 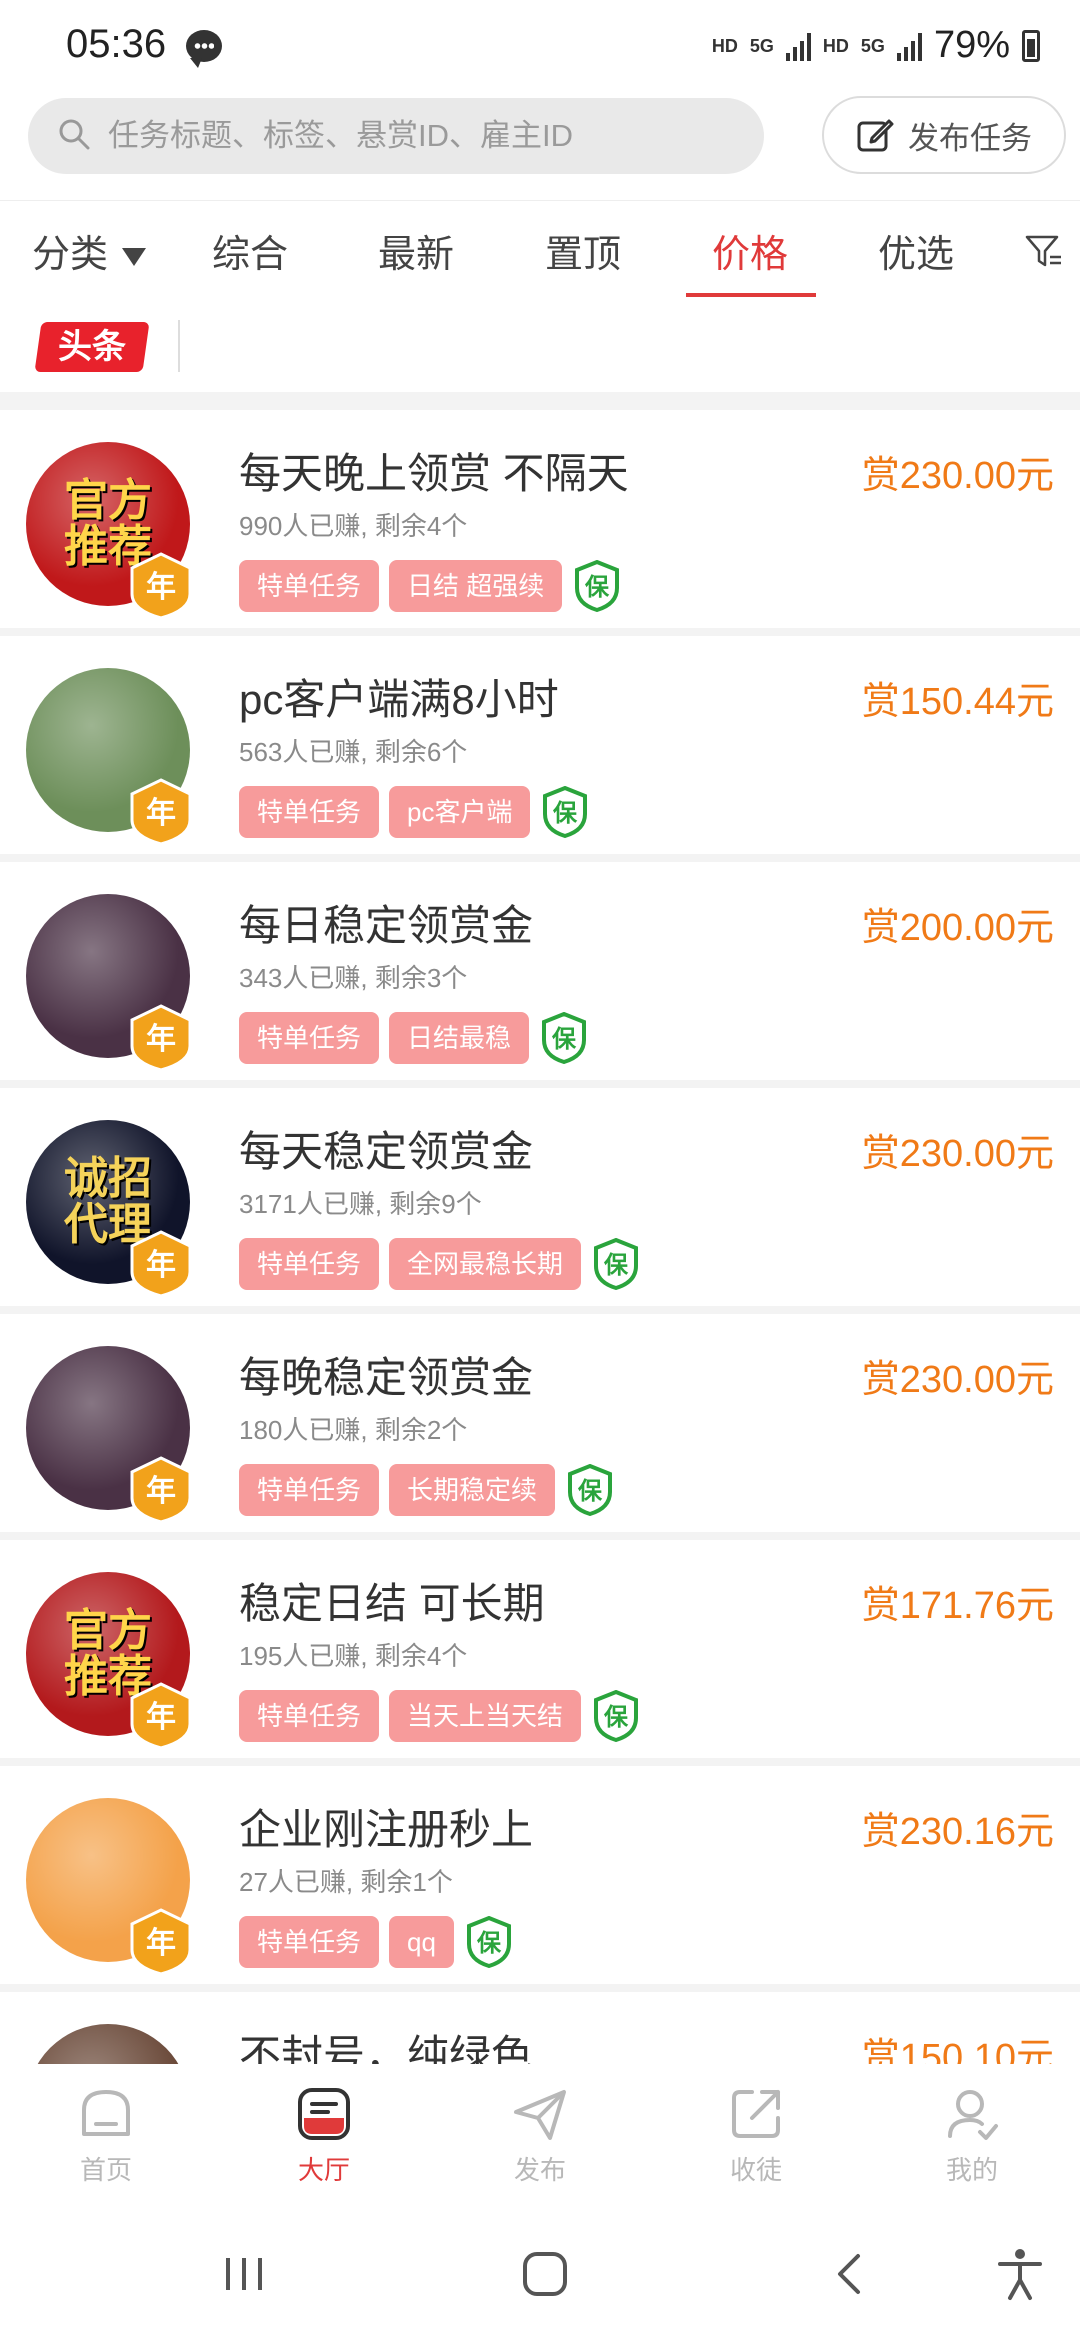 What do you see at coordinates (324, 2135) in the screenshot?
I see `nav-hall: 大厅` at bounding box center [324, 2135].